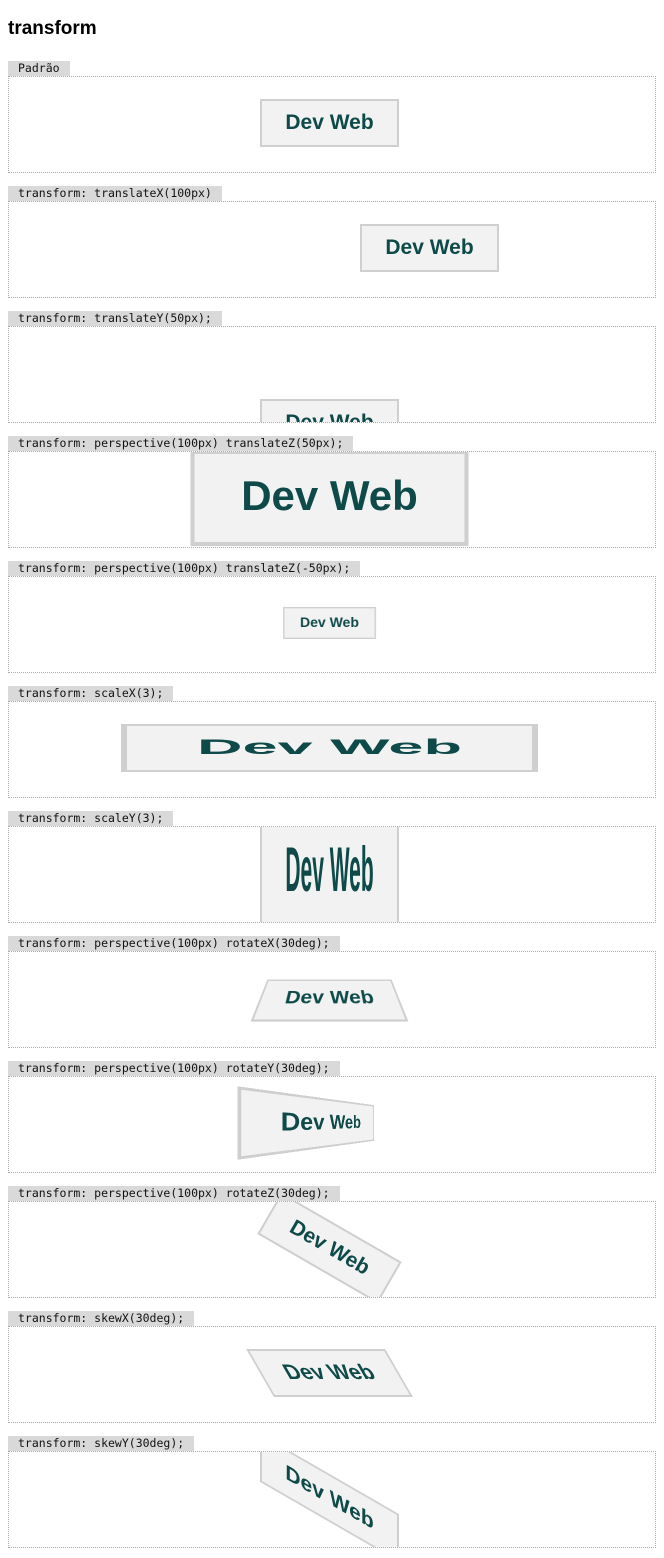  What do you see at coordinates (115, 193) in the screenshot?
I see `example-label: transform: translateX(100px)` at bounding box center [115, 193].